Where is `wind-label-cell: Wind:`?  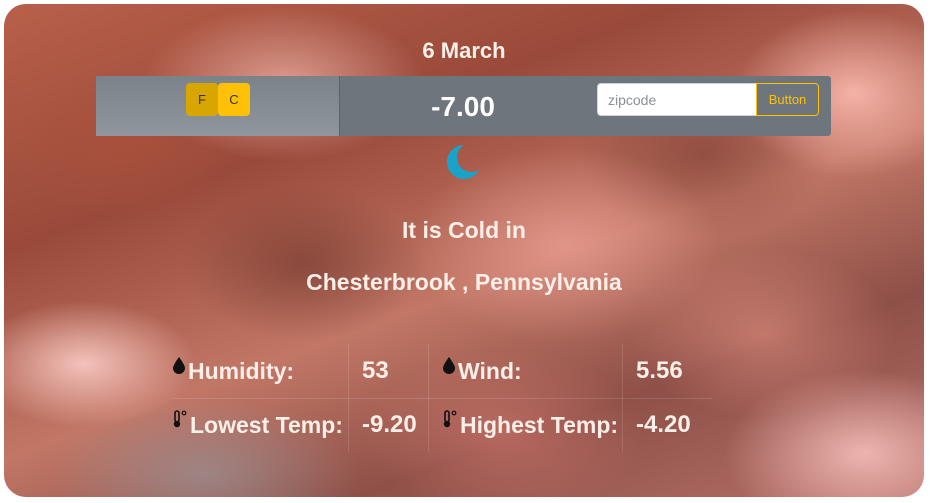 wind-label-cell: Wind: is located at coordinates (482, 371).